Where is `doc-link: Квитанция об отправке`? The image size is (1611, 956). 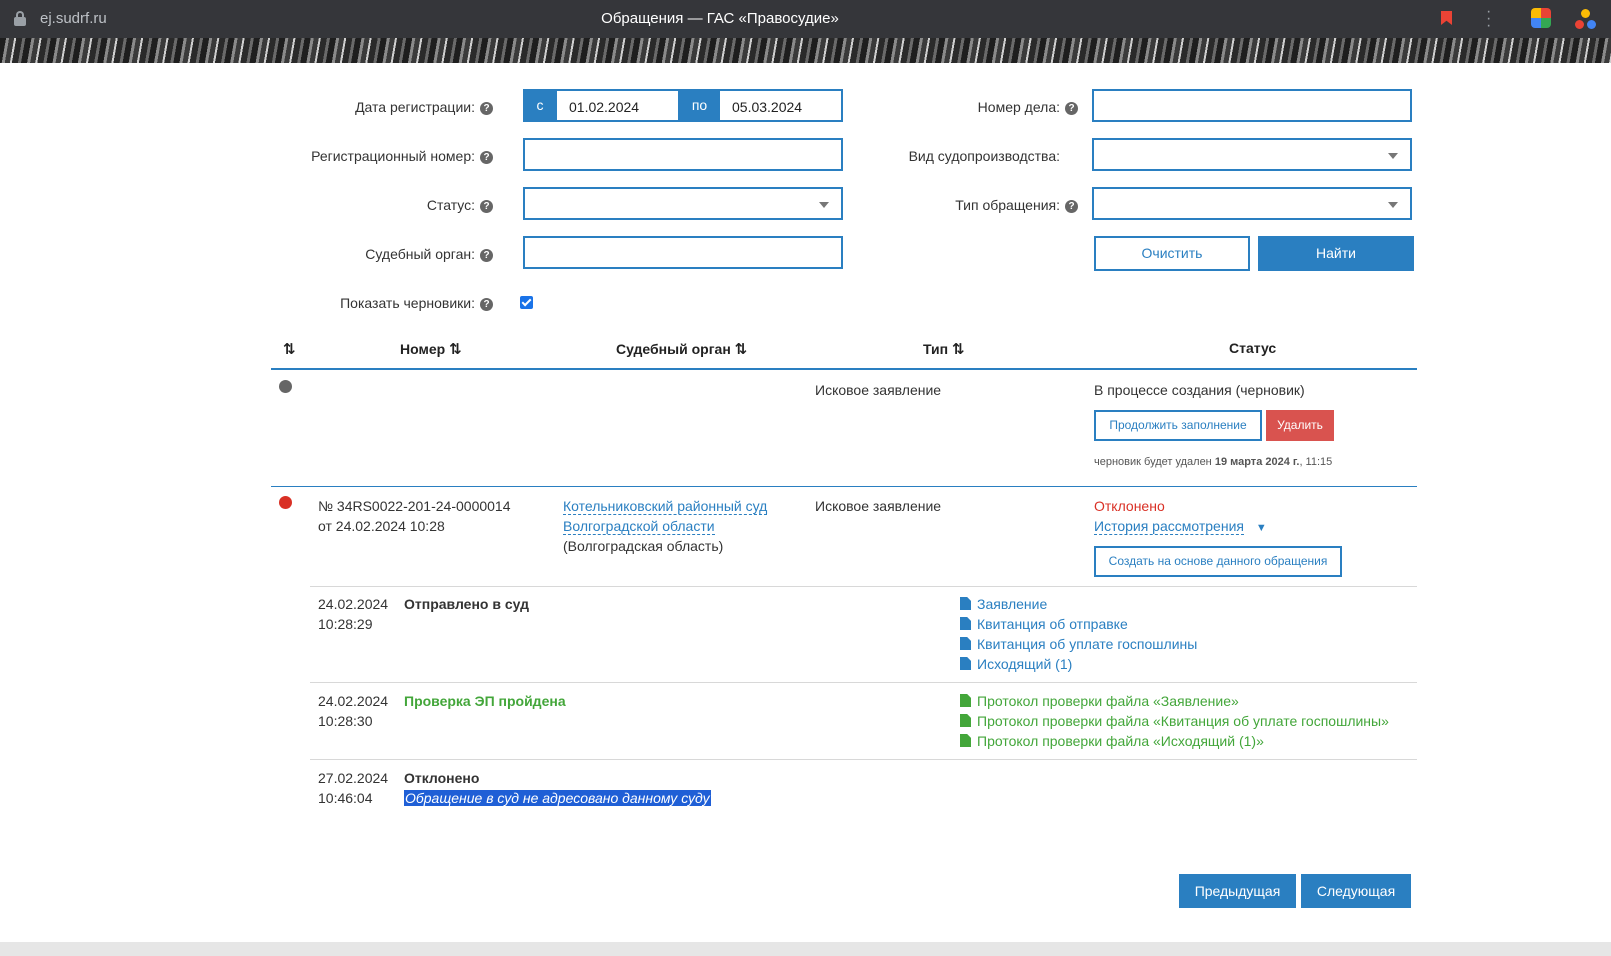 doc-link: Квитанция об отправке is located at coordinates (1078, 624).